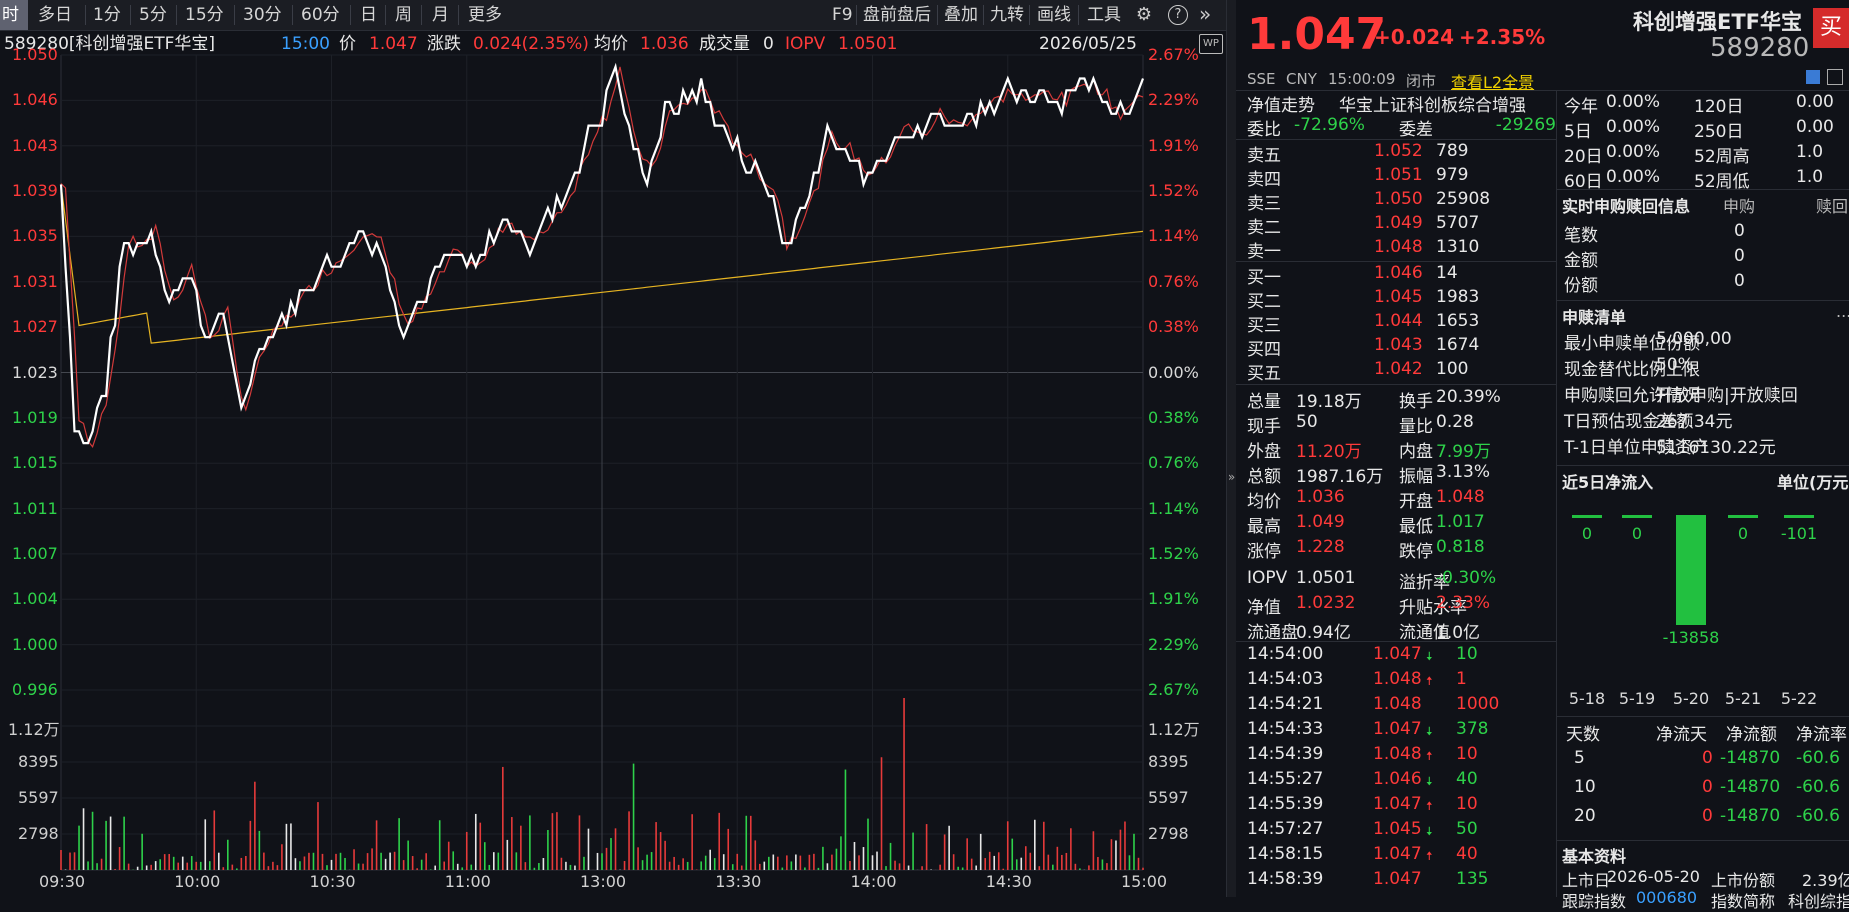 This screenshot has height=912, width=1849. What do you see at coordinates (35, 644) in the screenshot?
I see `price-tick: 1.000` at bounding box center [35, 644].